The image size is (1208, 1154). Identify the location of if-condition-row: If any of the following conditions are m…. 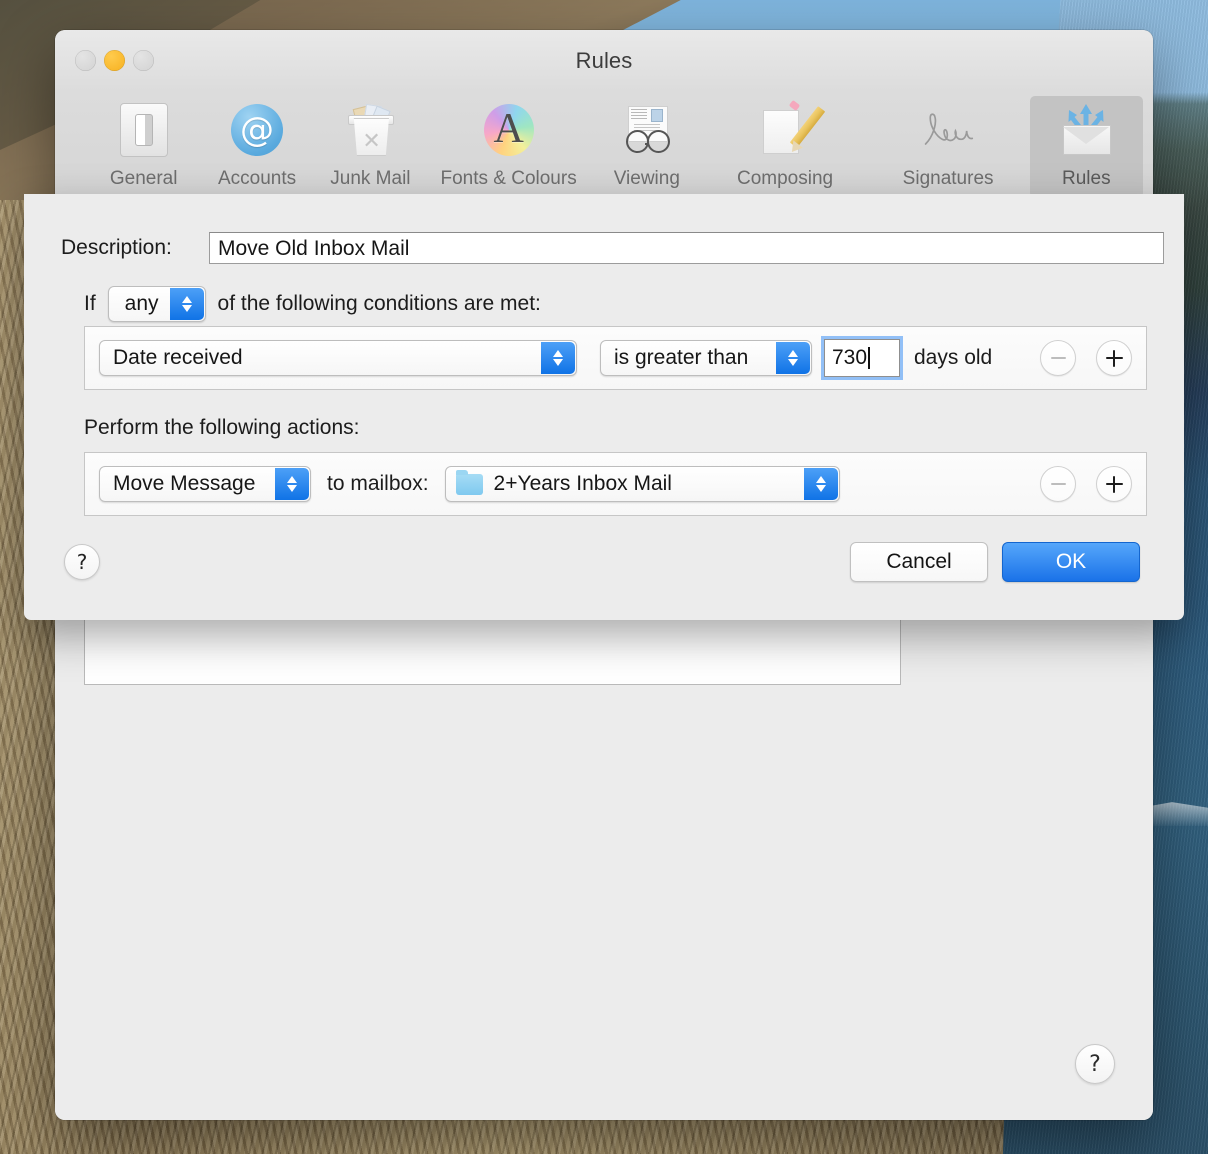
(312, 304).